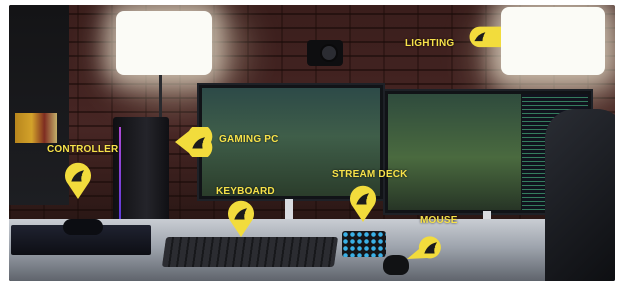 This screenshot has height=284, width=621. I want to click on stream-deck-device, so click(364, 244).